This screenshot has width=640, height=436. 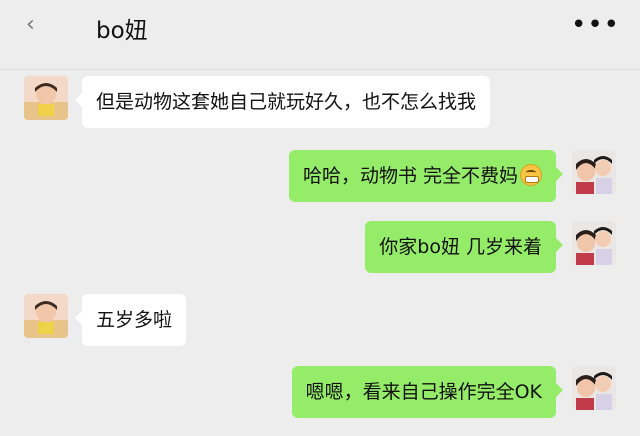 I want to click on chat-title: bo妞, so click(x=122, y=31).